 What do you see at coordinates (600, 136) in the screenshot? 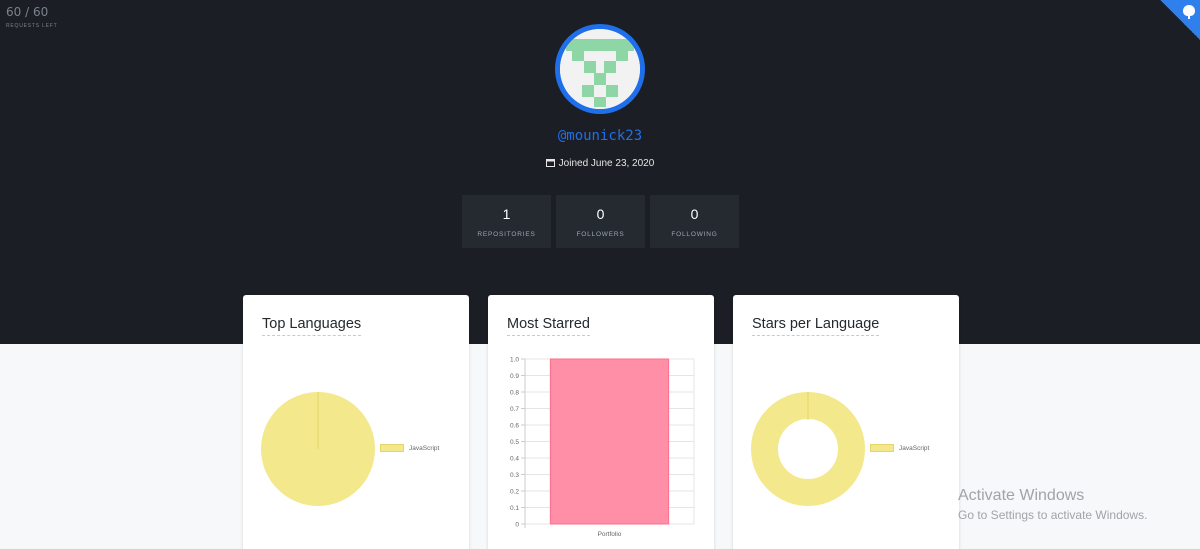
I see `username: @mounick23` at bounding box center [600, 136].